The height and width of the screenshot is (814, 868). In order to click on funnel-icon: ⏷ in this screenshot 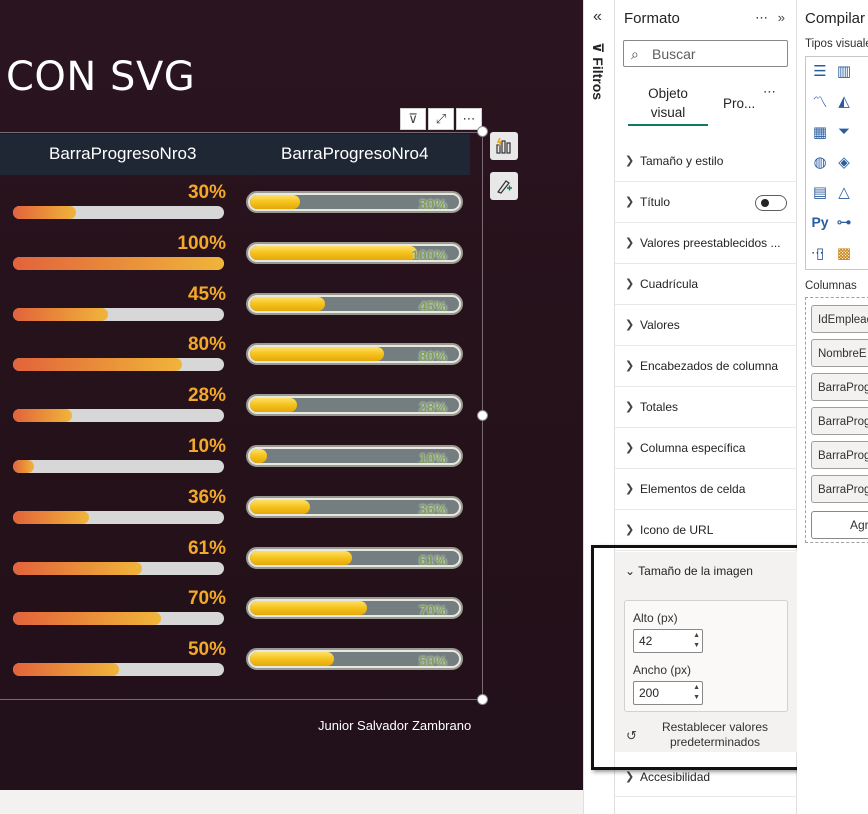, I will do `click(844, 132)`.